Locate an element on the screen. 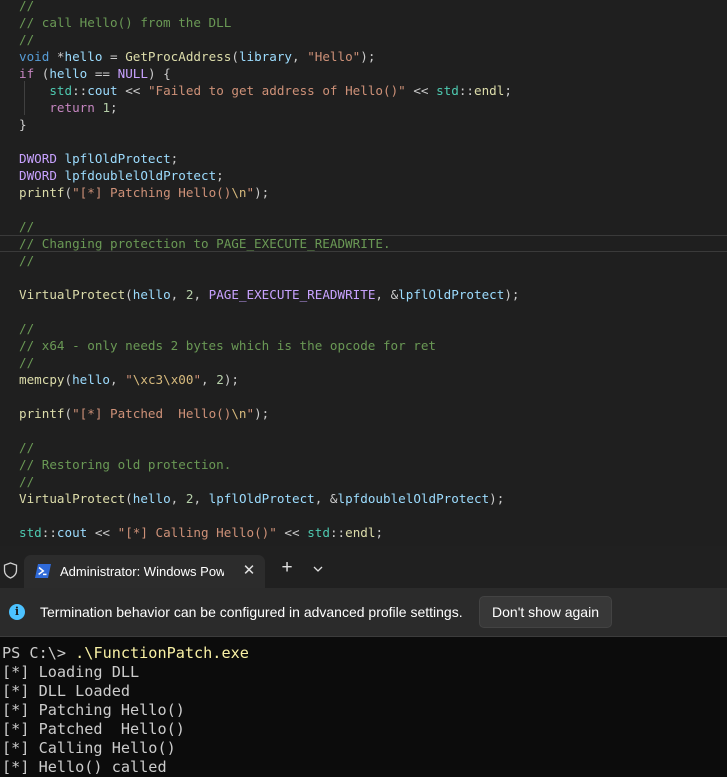  code-line: printf("[*] Patching Hello()\n"); is located at coordinates (144, 192).